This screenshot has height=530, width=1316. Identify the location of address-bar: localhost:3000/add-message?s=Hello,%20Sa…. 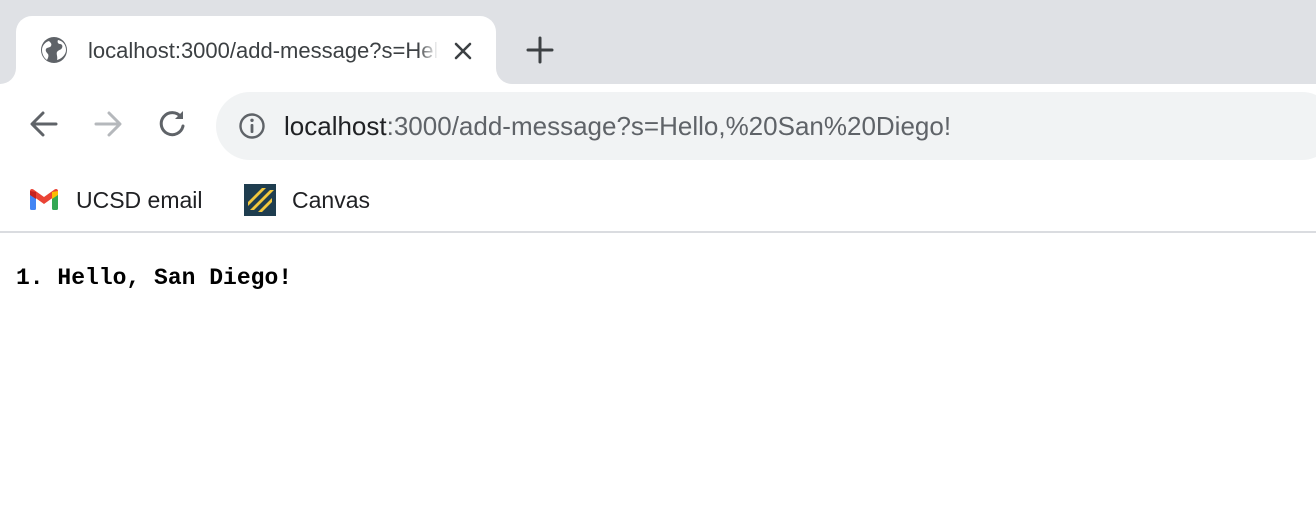
(766, 126).